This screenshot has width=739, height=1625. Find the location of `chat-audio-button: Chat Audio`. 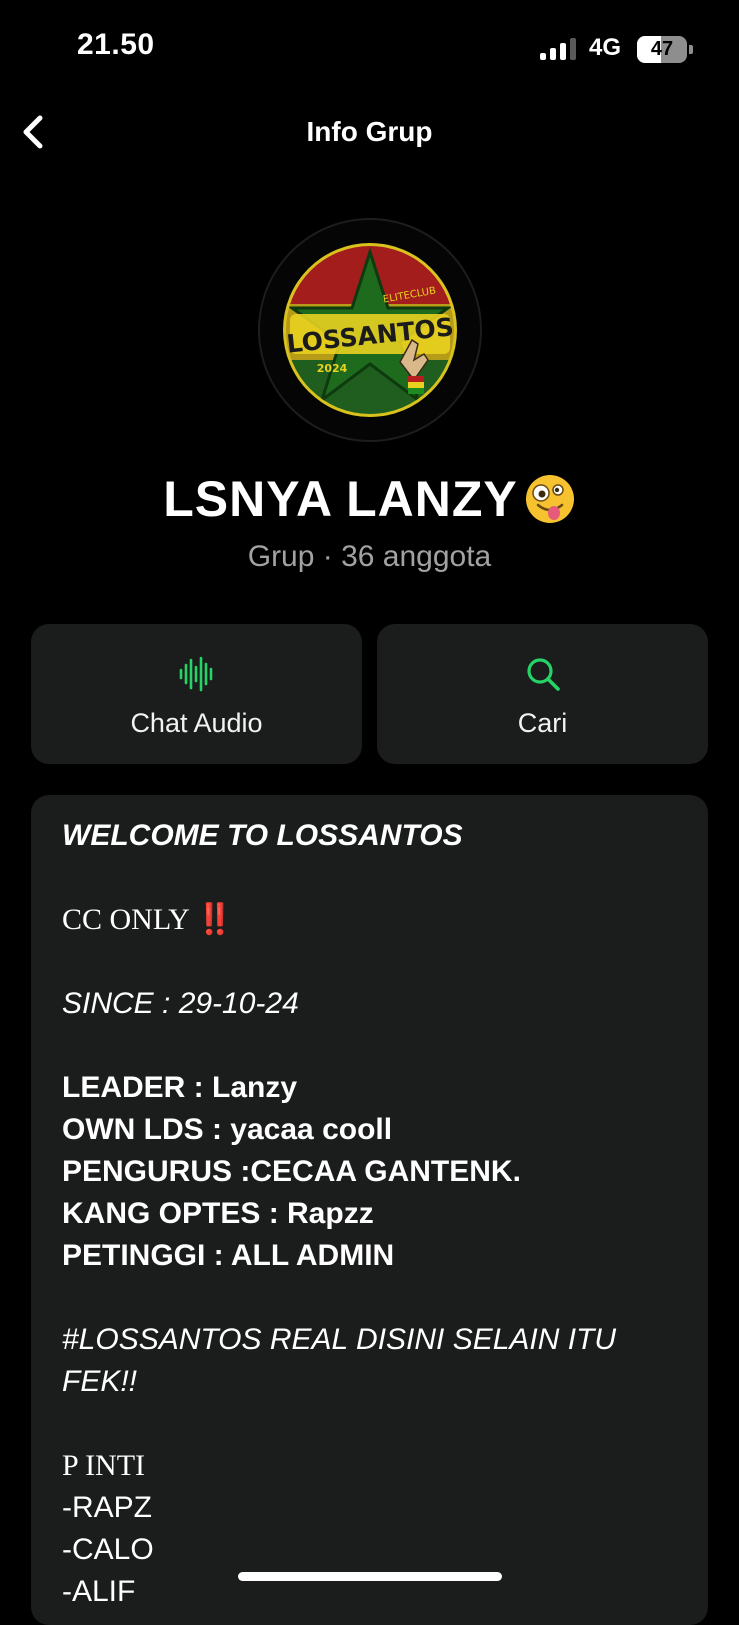

chat-audio-button: Chat Audio is located at coordinates (196, 694).